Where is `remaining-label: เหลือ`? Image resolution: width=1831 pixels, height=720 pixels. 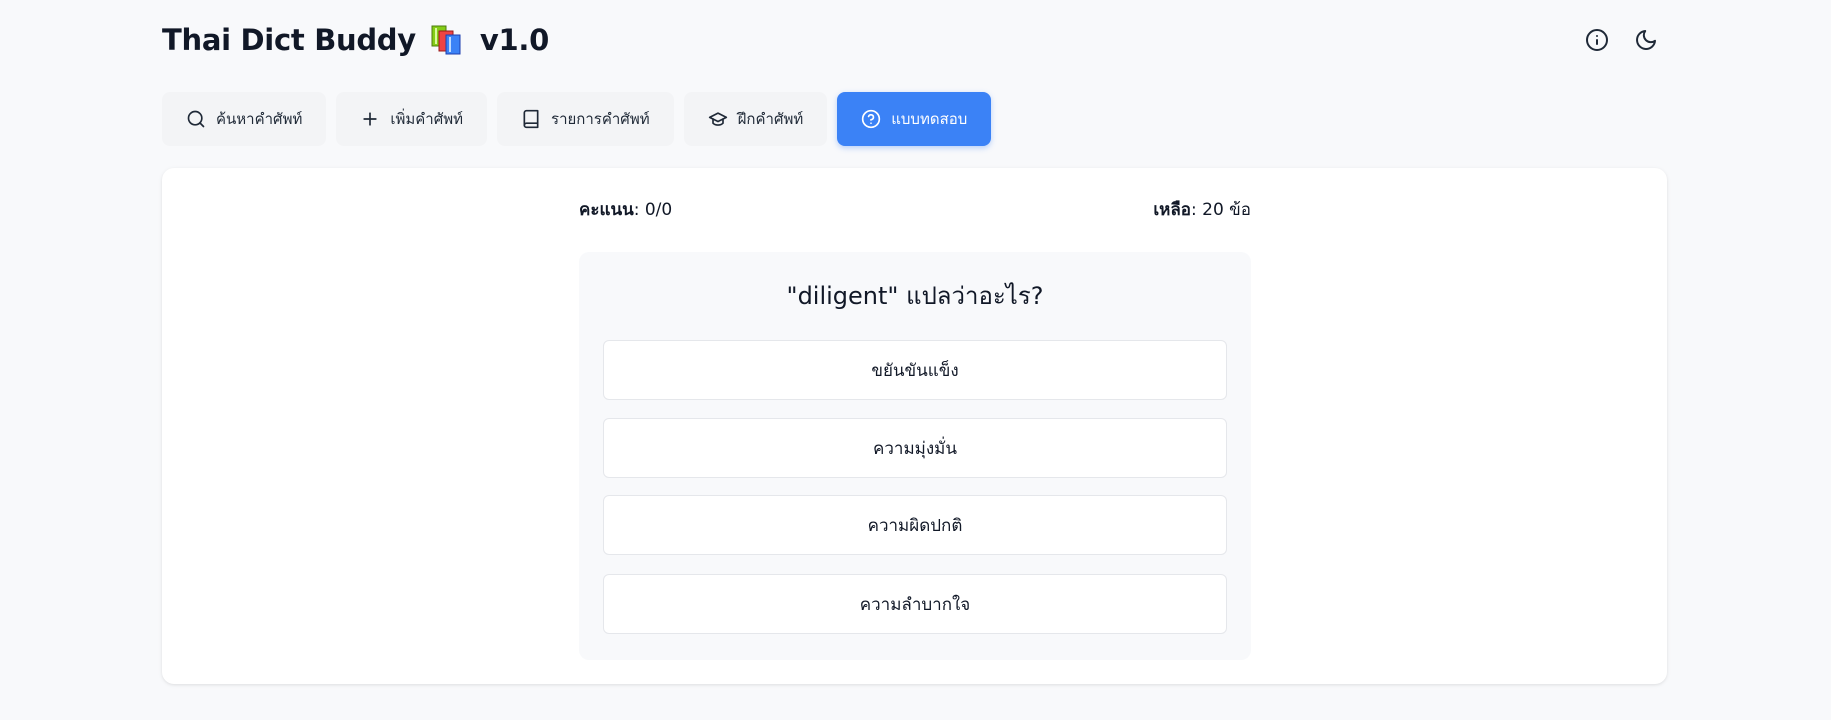
remaining-label: เหลือ is located at coordinates (1172, 210).